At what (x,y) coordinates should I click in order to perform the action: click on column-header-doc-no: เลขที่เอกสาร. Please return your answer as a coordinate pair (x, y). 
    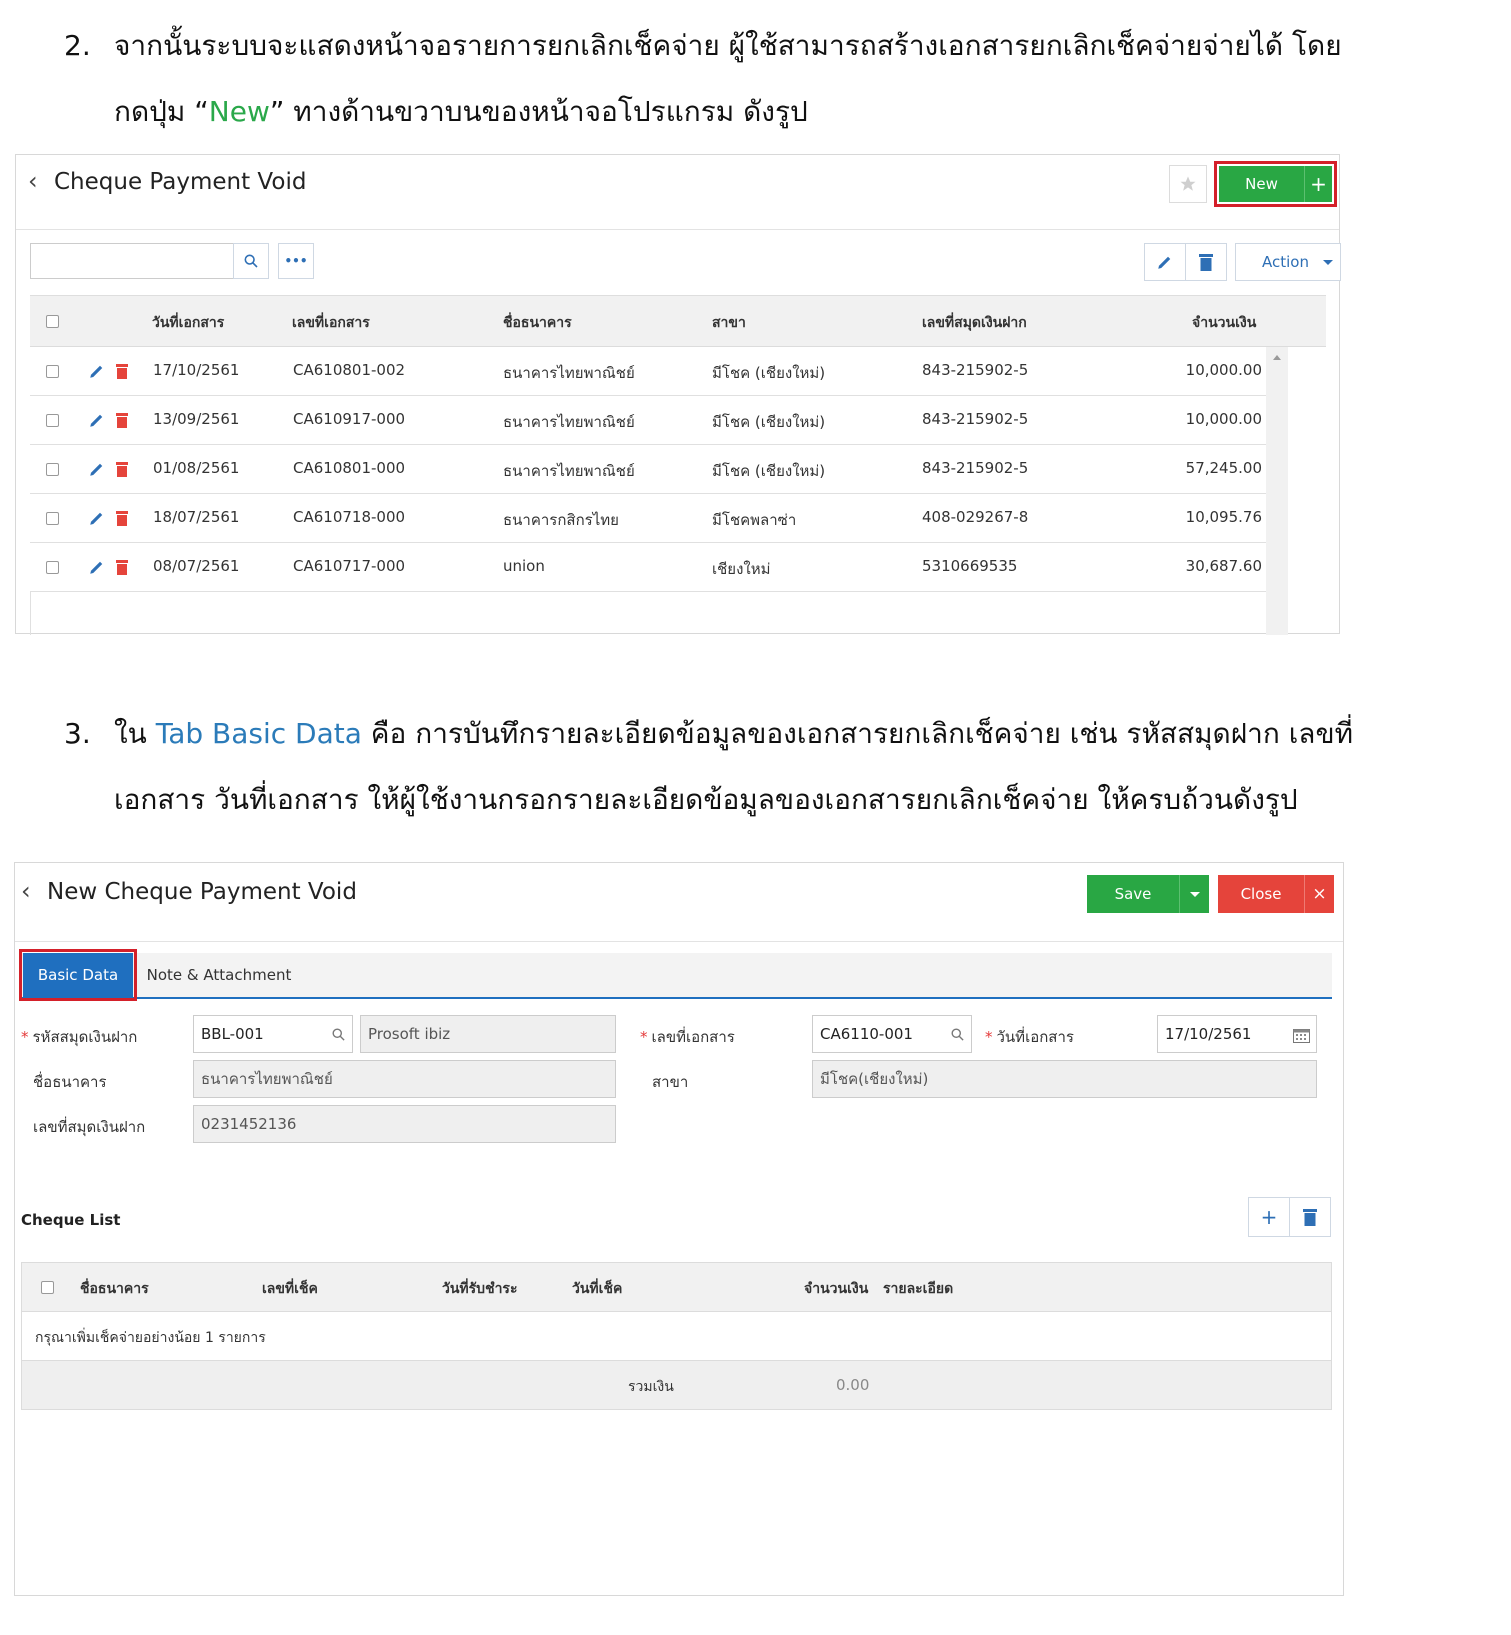
    Looking at the image, I should click on (331, 323).